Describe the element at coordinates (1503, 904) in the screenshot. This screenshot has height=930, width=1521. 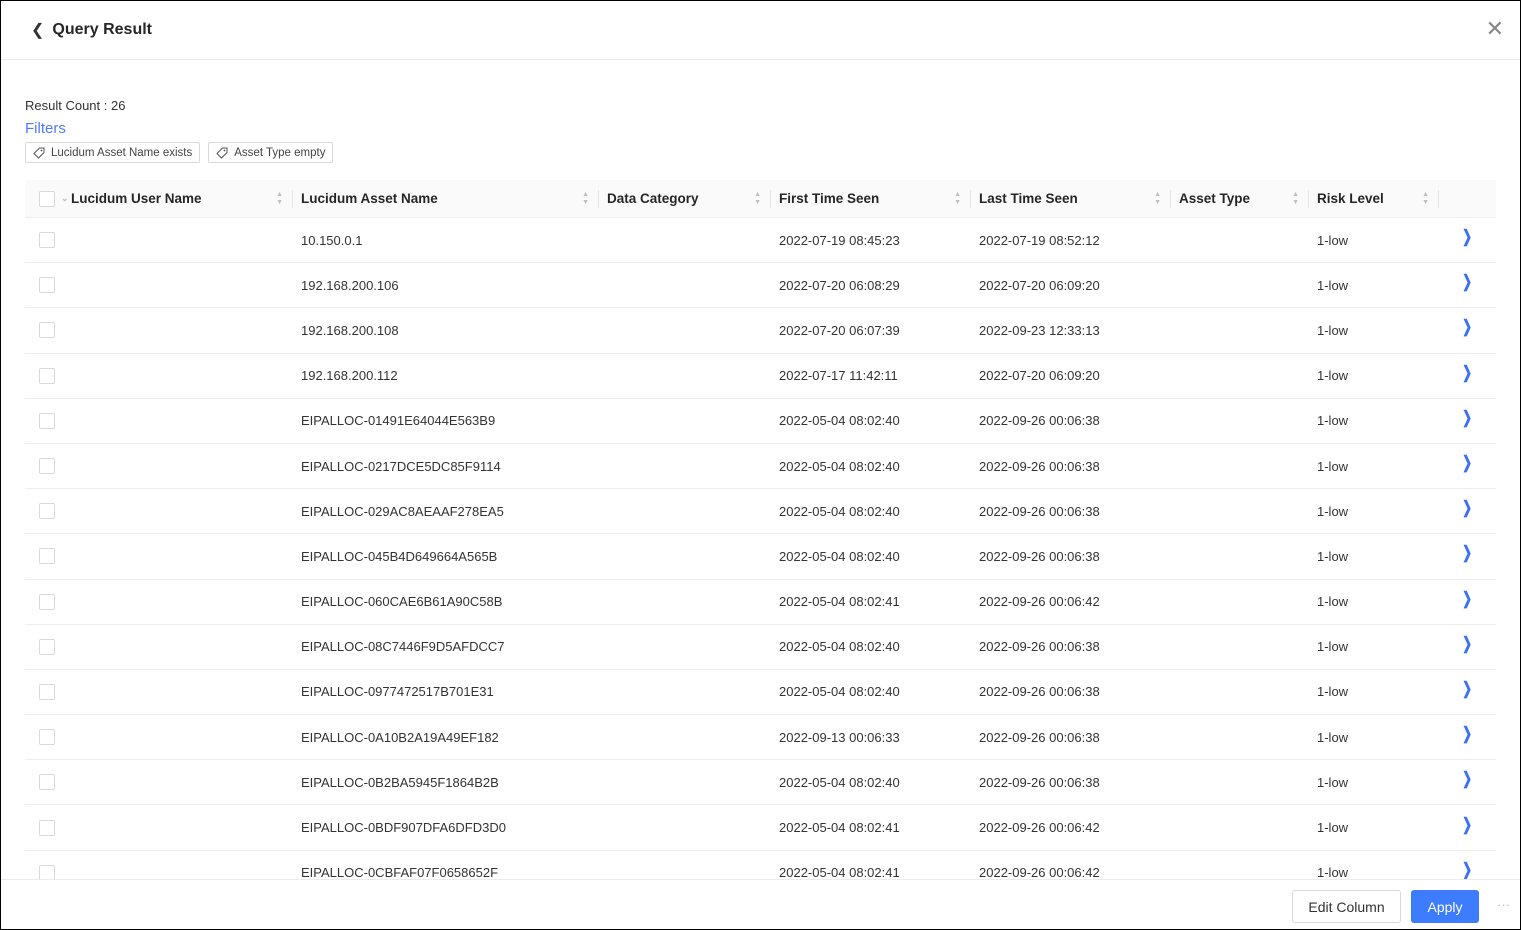
I see `more-icon: ···` at that location.